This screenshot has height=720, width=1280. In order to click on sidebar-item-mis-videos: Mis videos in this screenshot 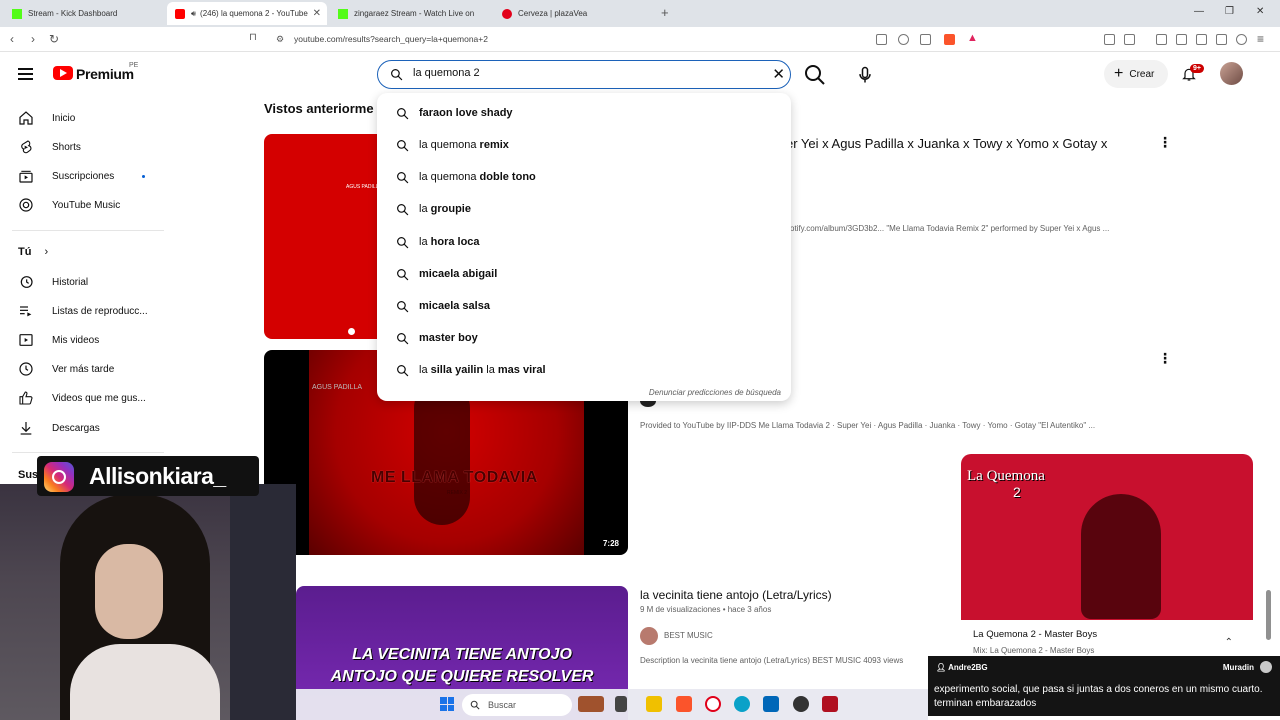, I will do `click(58, 340)`.